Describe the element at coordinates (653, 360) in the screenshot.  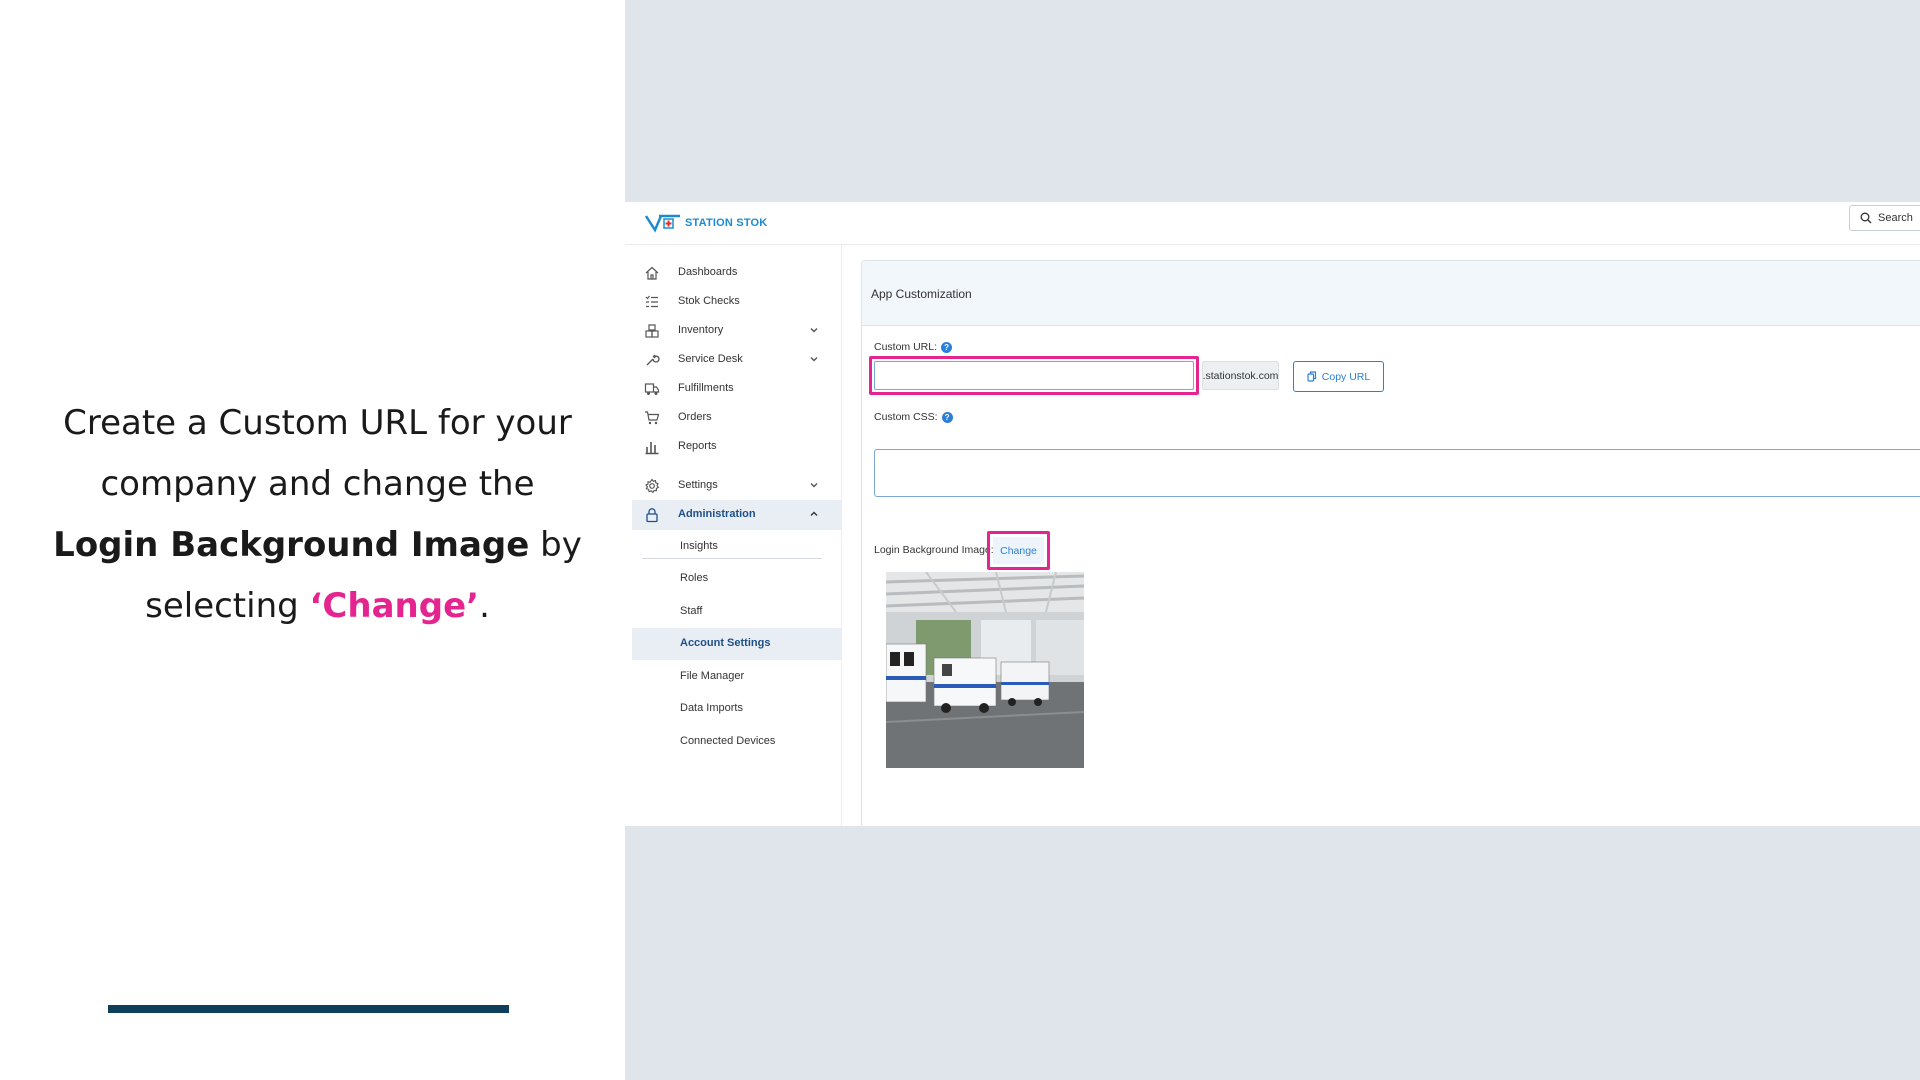
I see `wrench-icon` at that location.